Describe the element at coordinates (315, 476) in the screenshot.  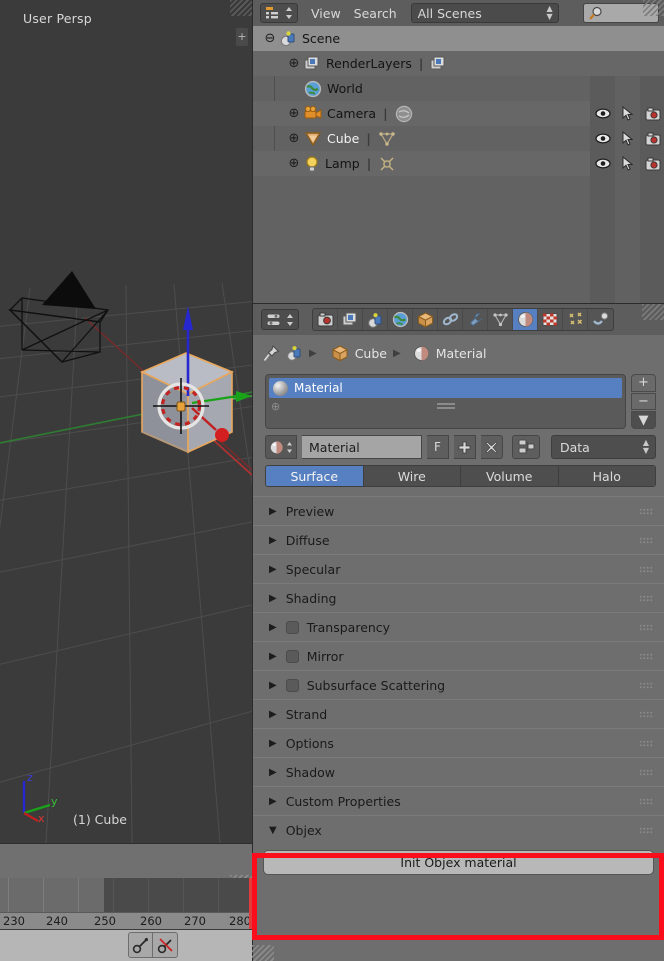
I see `tab-surface: Surface` at that location.